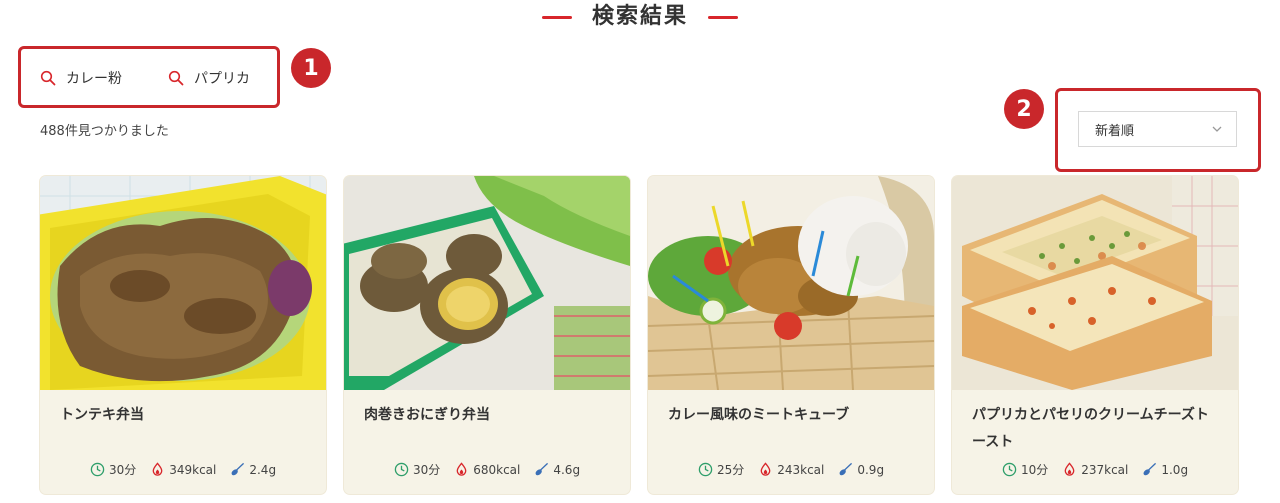 This screenshot has height=503, width=1280. Describe the element at coordinates (723, 17) in the screenshot. I see `title-decoration-right` at that location.